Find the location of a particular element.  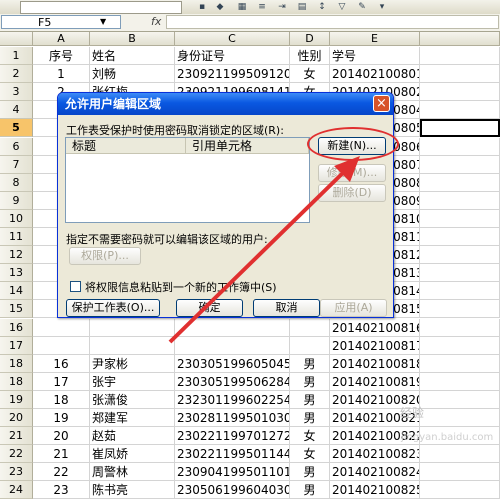

format-icon: ▤ is located at coordinates (302, 7).